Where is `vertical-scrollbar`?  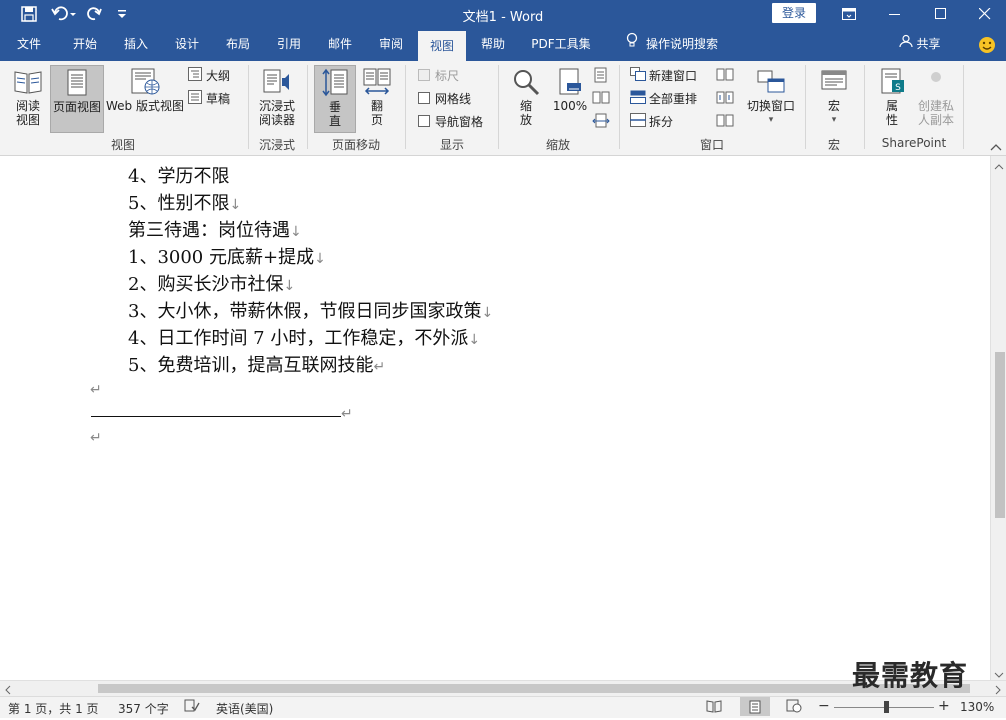 vertical-scrollbar is located at coordinates (998, 418).